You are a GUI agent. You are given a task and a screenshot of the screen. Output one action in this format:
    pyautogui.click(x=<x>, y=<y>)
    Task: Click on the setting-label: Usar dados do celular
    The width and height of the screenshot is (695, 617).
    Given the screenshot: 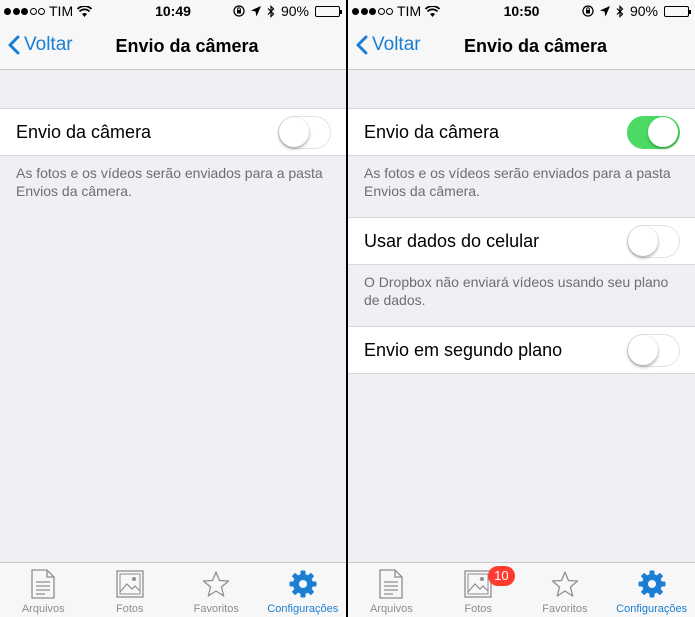 What is the action you would take?
    pyautogui.click(x=452, y=240)
    